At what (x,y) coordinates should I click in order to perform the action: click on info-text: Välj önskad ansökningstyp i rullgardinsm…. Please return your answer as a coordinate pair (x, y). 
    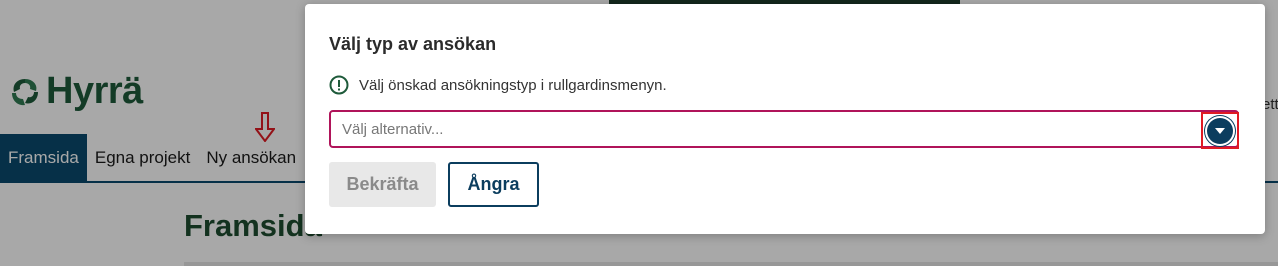
    Looking at the image, I should click on (513, 85).